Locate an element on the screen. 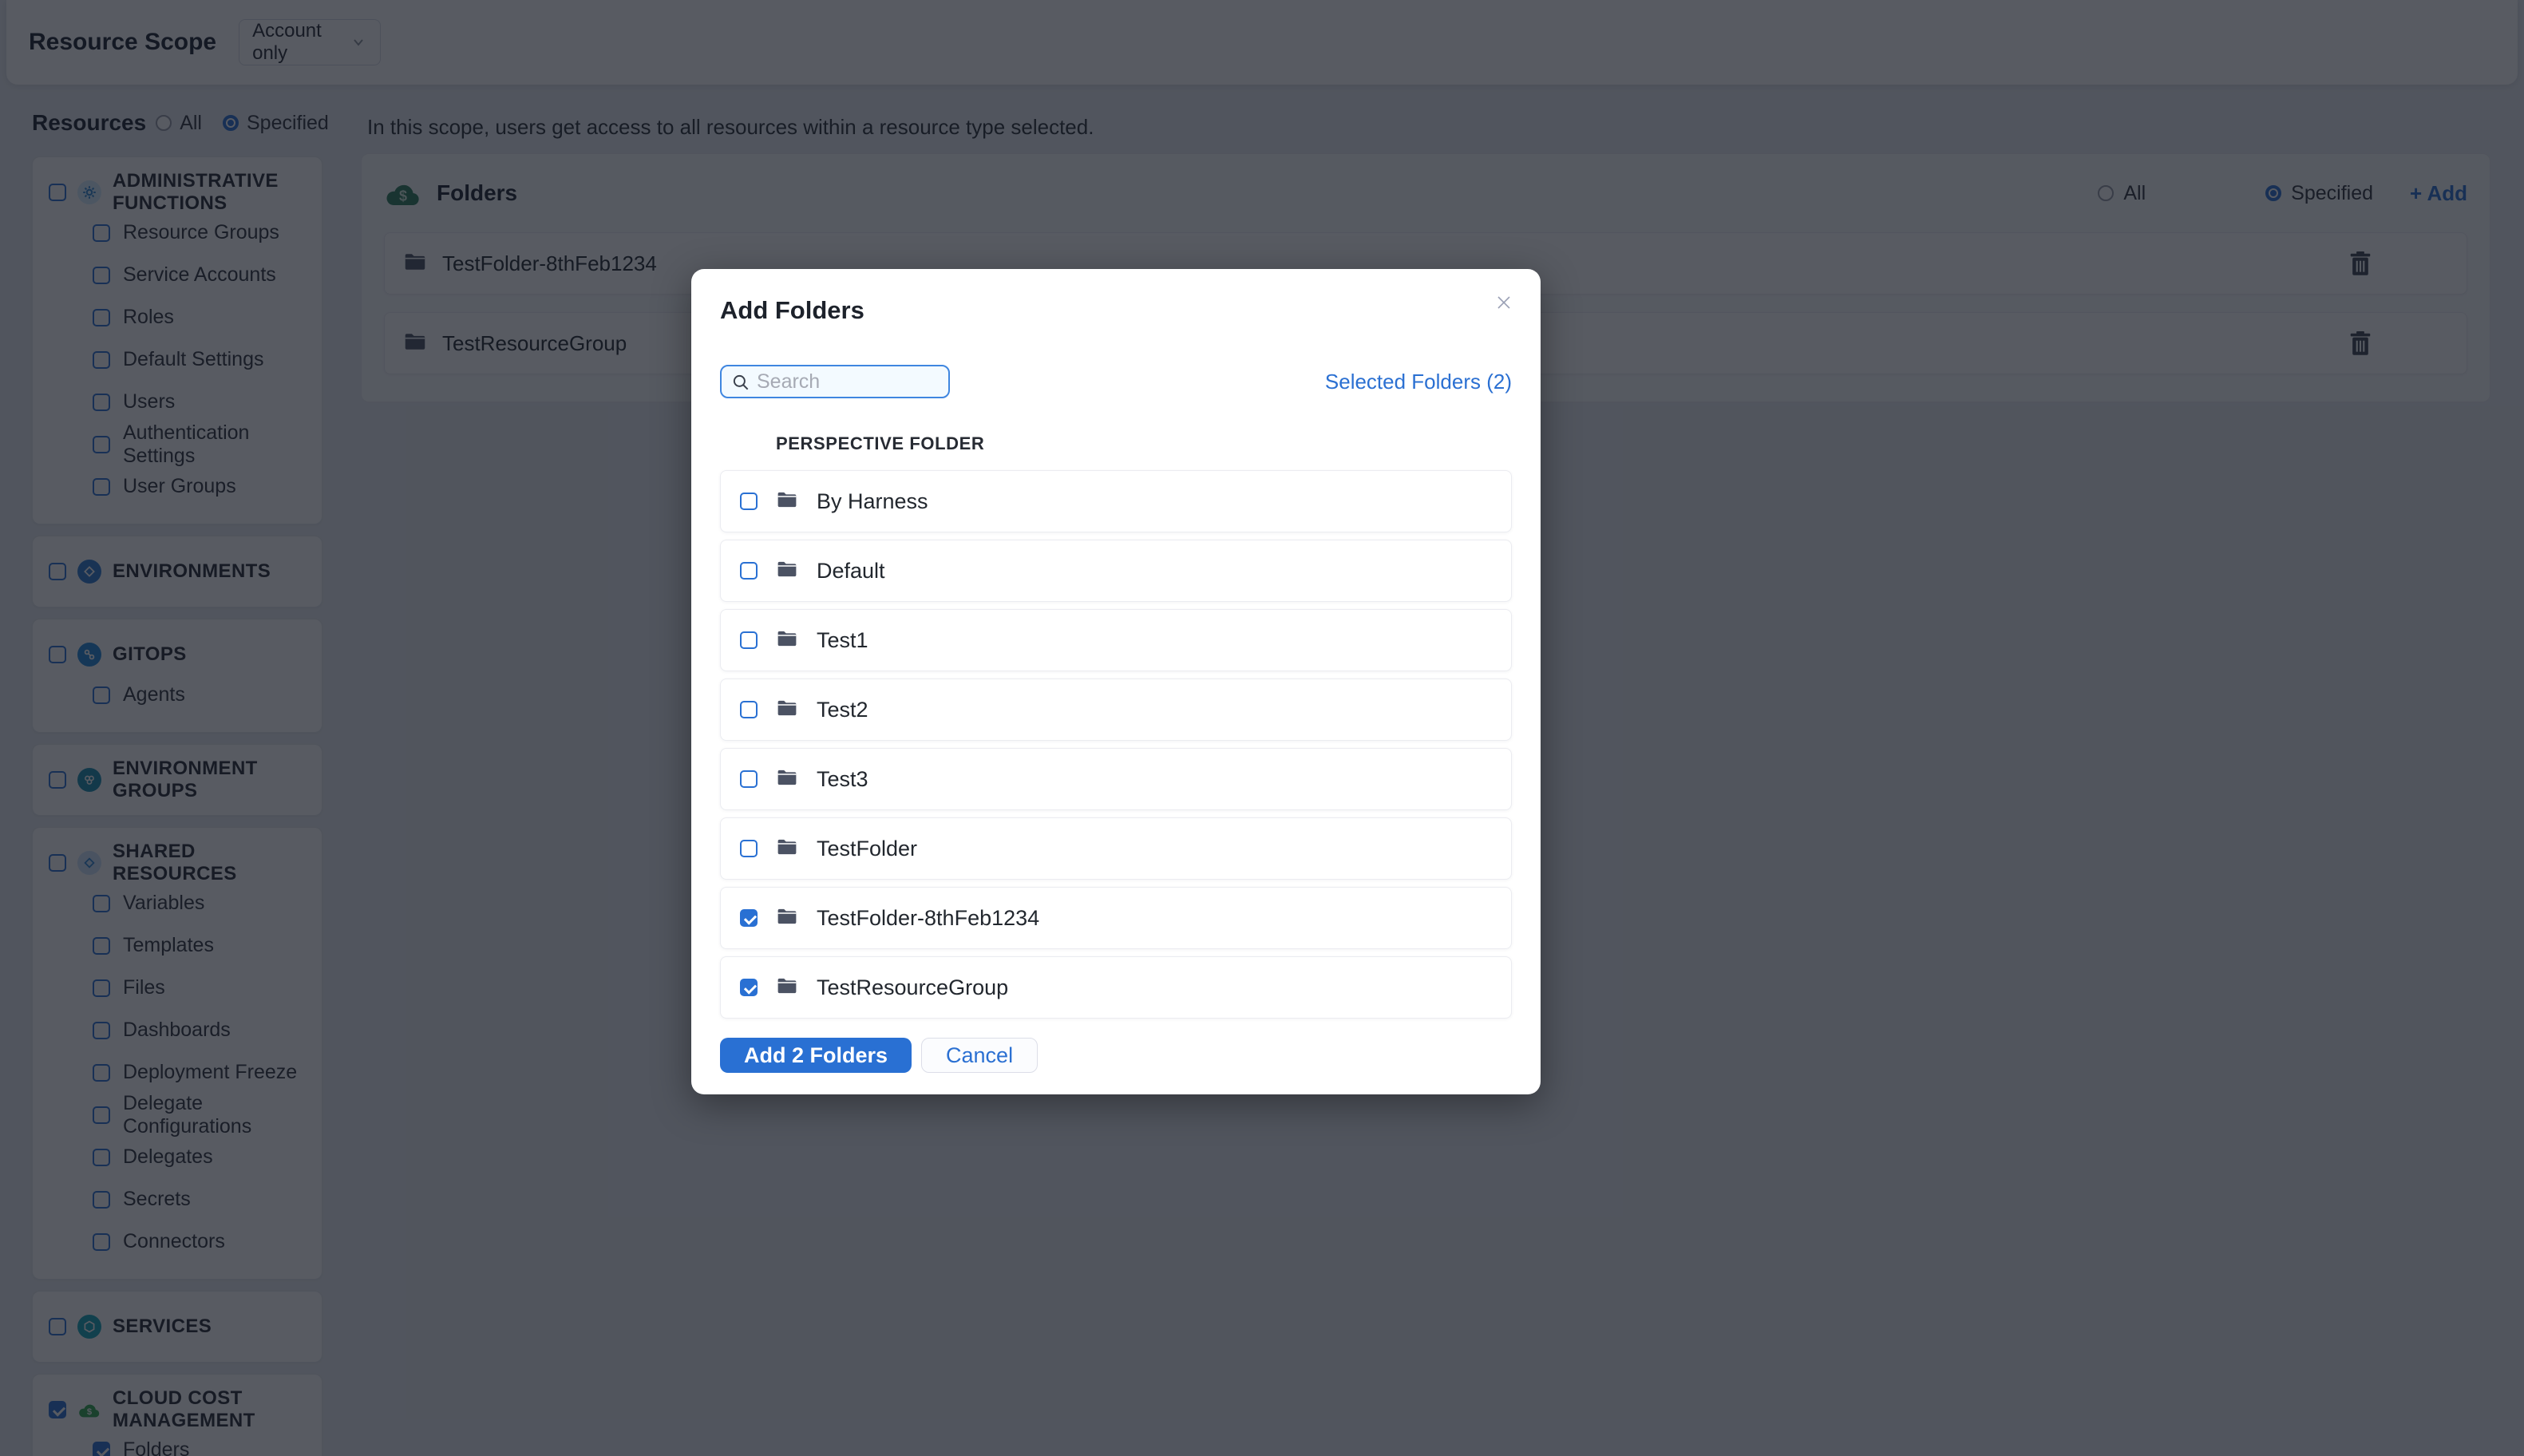 The image size is (2524, 1456). checkbox-by-harness is located at coordinates (749, 501).